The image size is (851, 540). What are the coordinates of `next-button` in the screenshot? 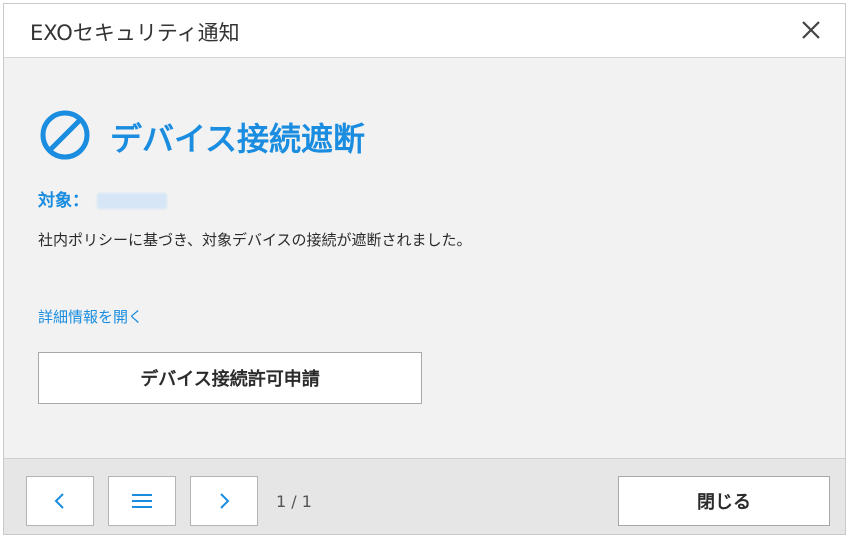 It's located at (224, 501).